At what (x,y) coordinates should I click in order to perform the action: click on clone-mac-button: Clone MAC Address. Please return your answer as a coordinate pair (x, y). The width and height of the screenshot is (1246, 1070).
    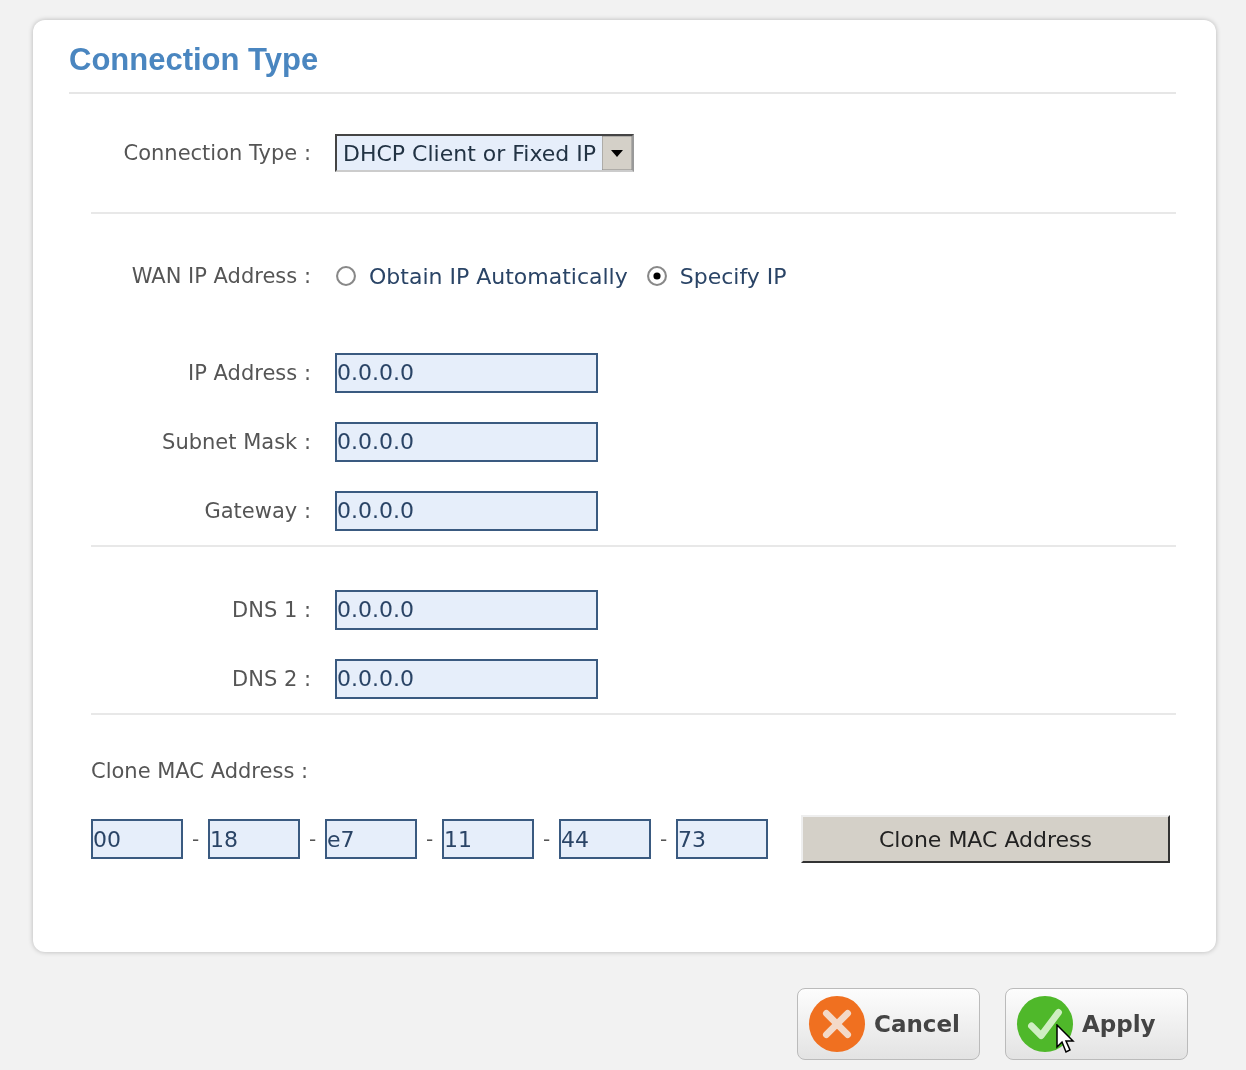
    Looking at the image, I should click on (985, 839).